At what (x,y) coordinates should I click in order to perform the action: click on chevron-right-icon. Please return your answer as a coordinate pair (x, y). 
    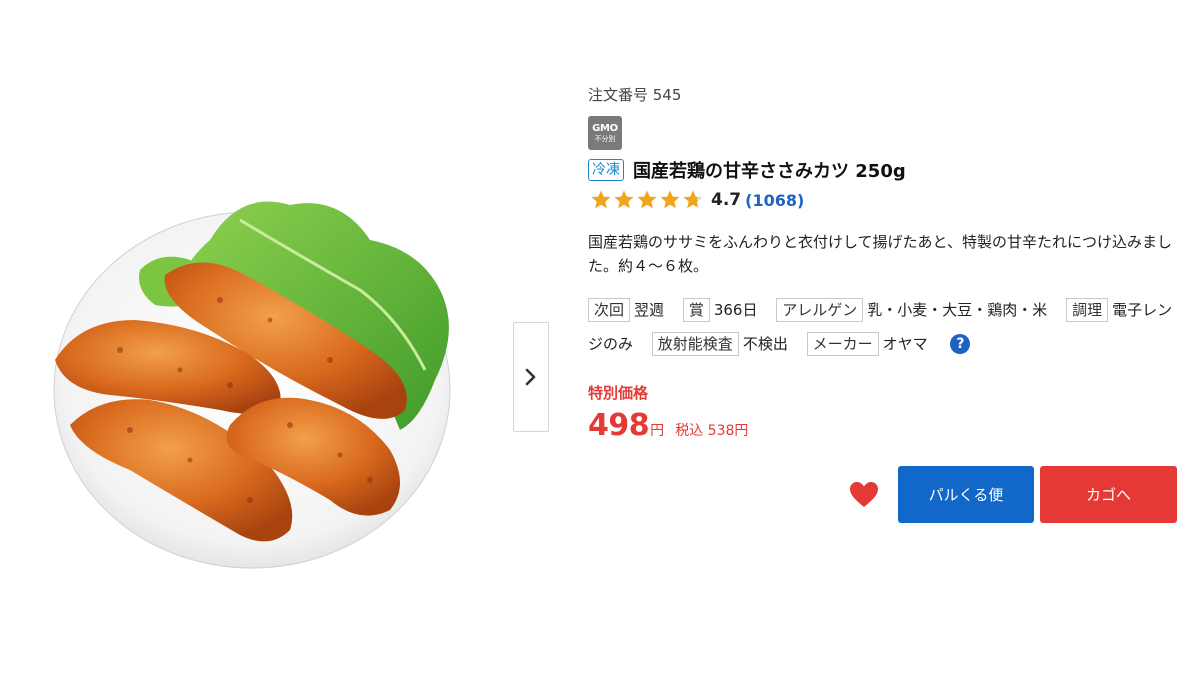
    Looking at the image, I should click on (530, 377).